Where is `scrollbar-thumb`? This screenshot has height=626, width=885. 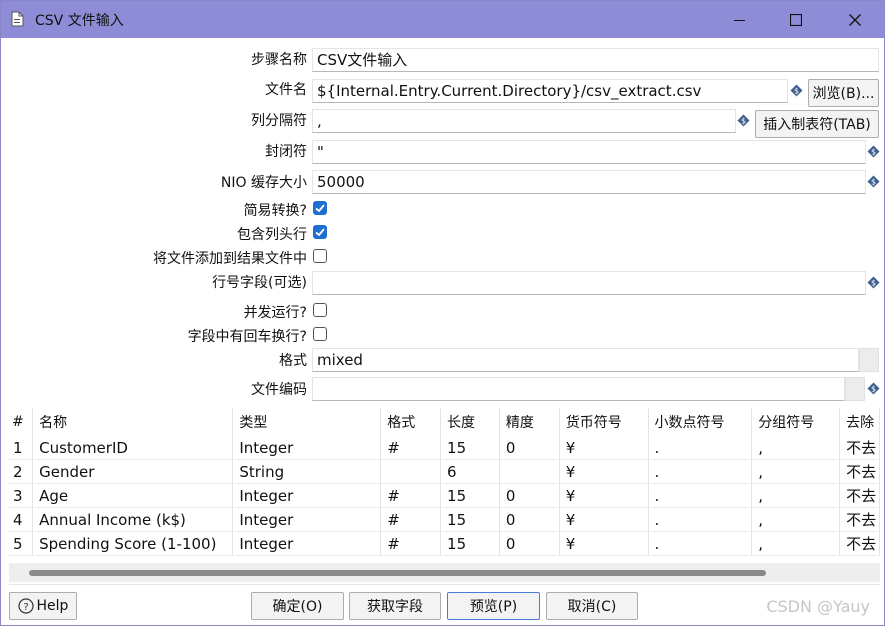
scrollbar-thumb is located at coordinates (397, 573).